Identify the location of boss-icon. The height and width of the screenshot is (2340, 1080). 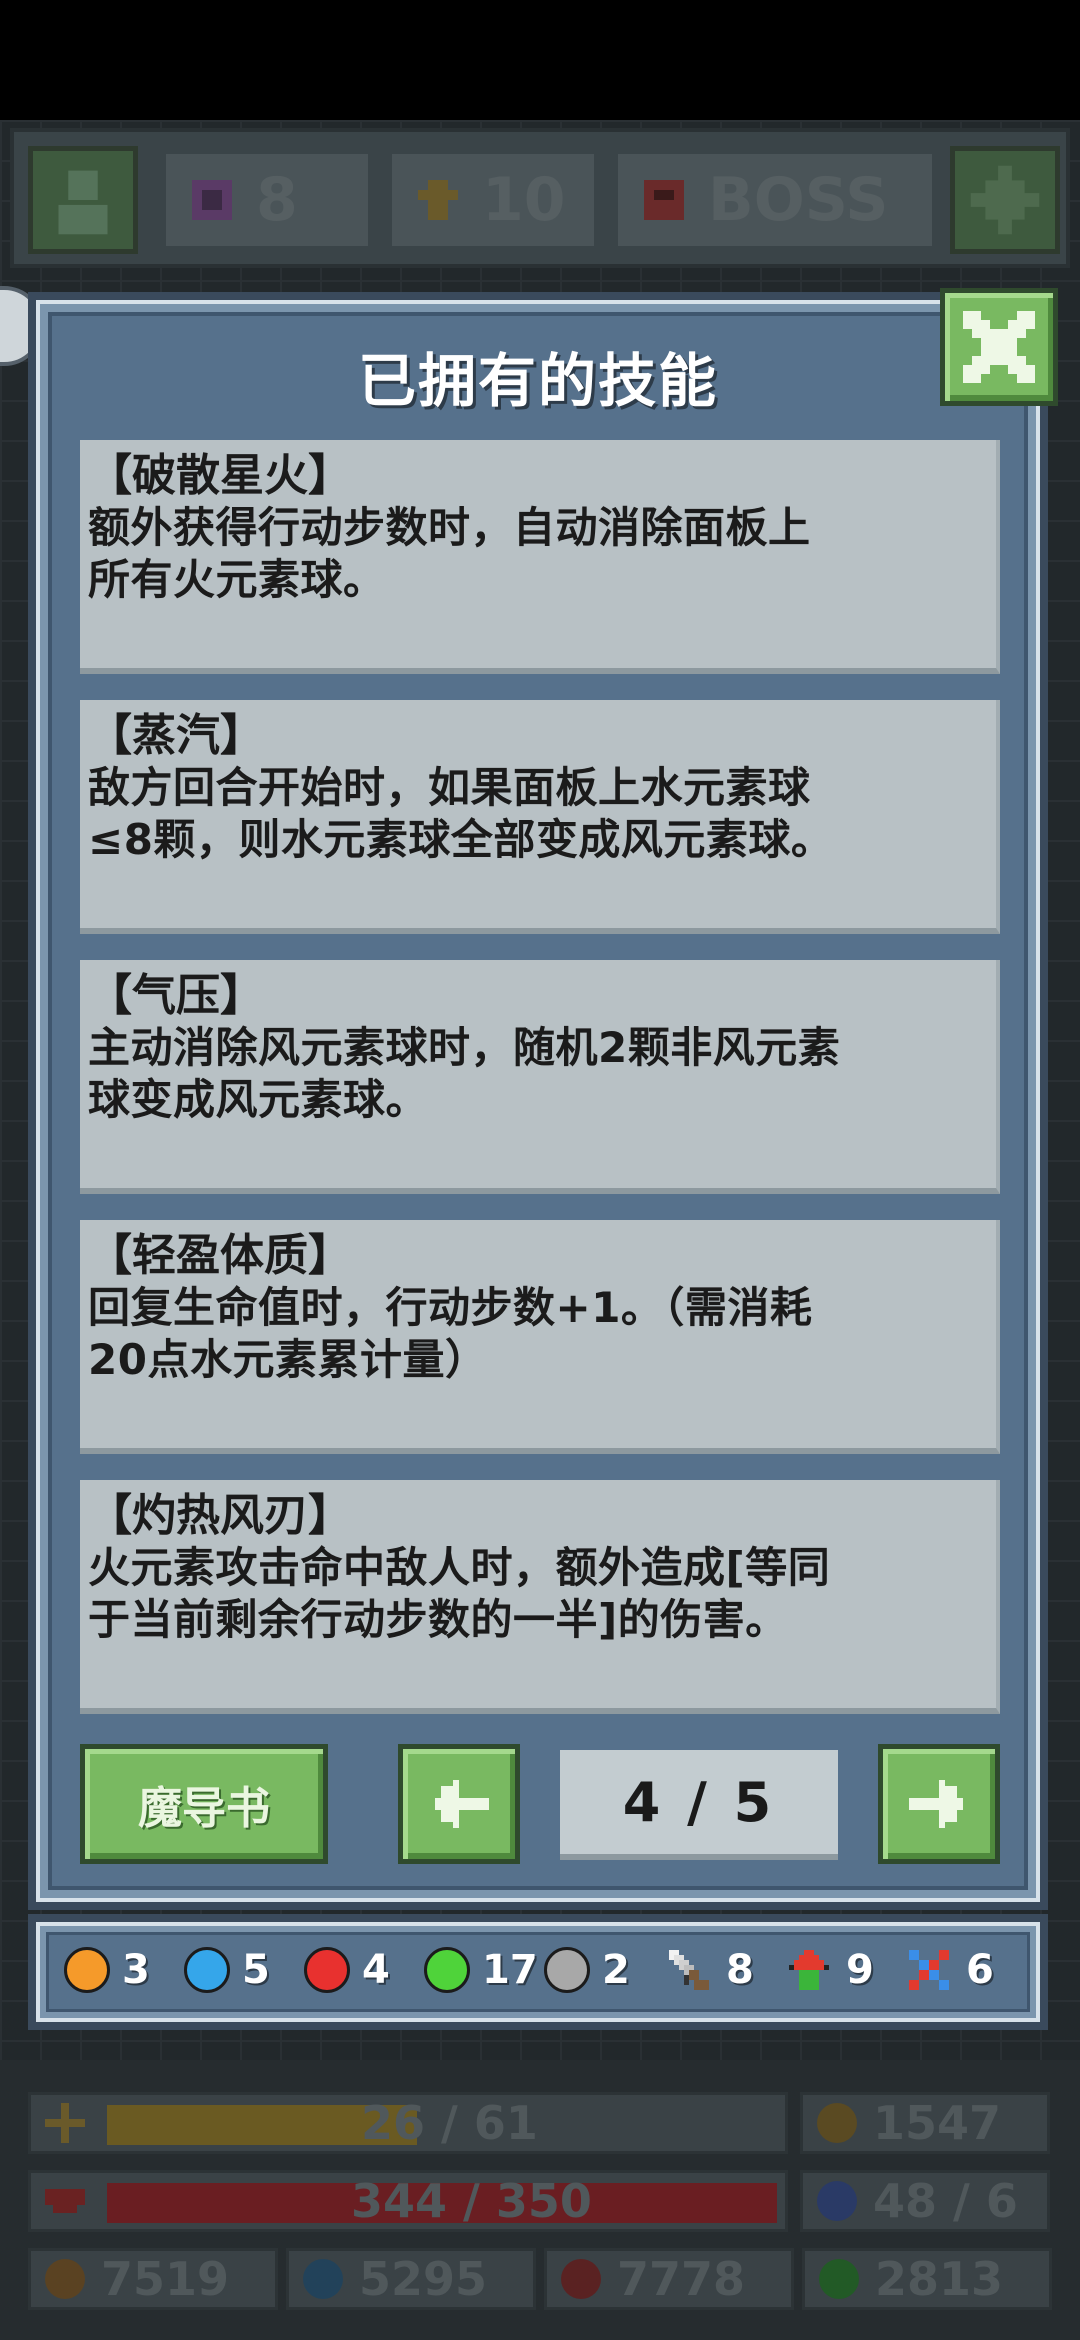
(664, 200).